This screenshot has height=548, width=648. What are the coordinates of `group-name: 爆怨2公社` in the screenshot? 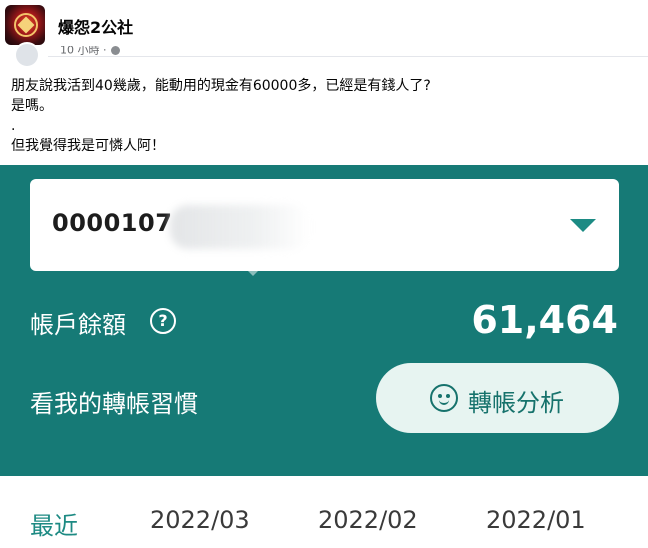 It's located at (95, 26).